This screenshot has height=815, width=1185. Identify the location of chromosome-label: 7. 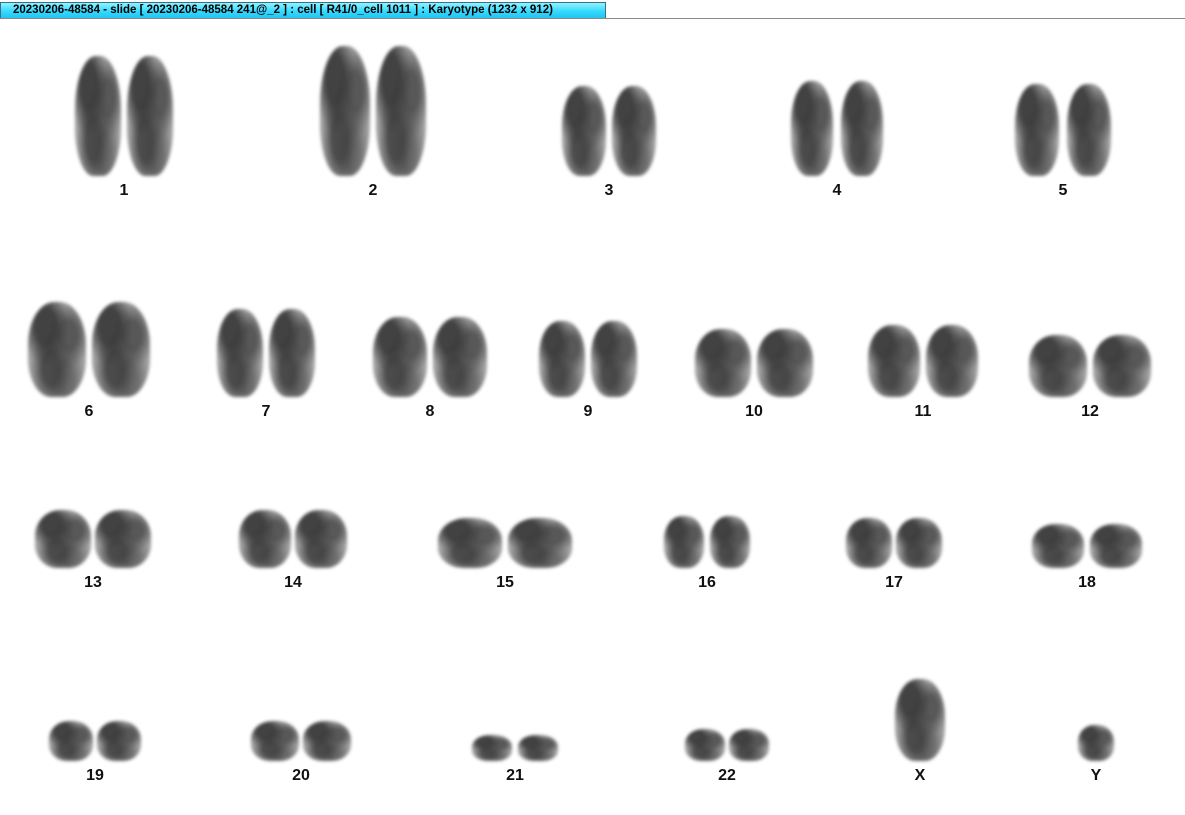
(266, 411).